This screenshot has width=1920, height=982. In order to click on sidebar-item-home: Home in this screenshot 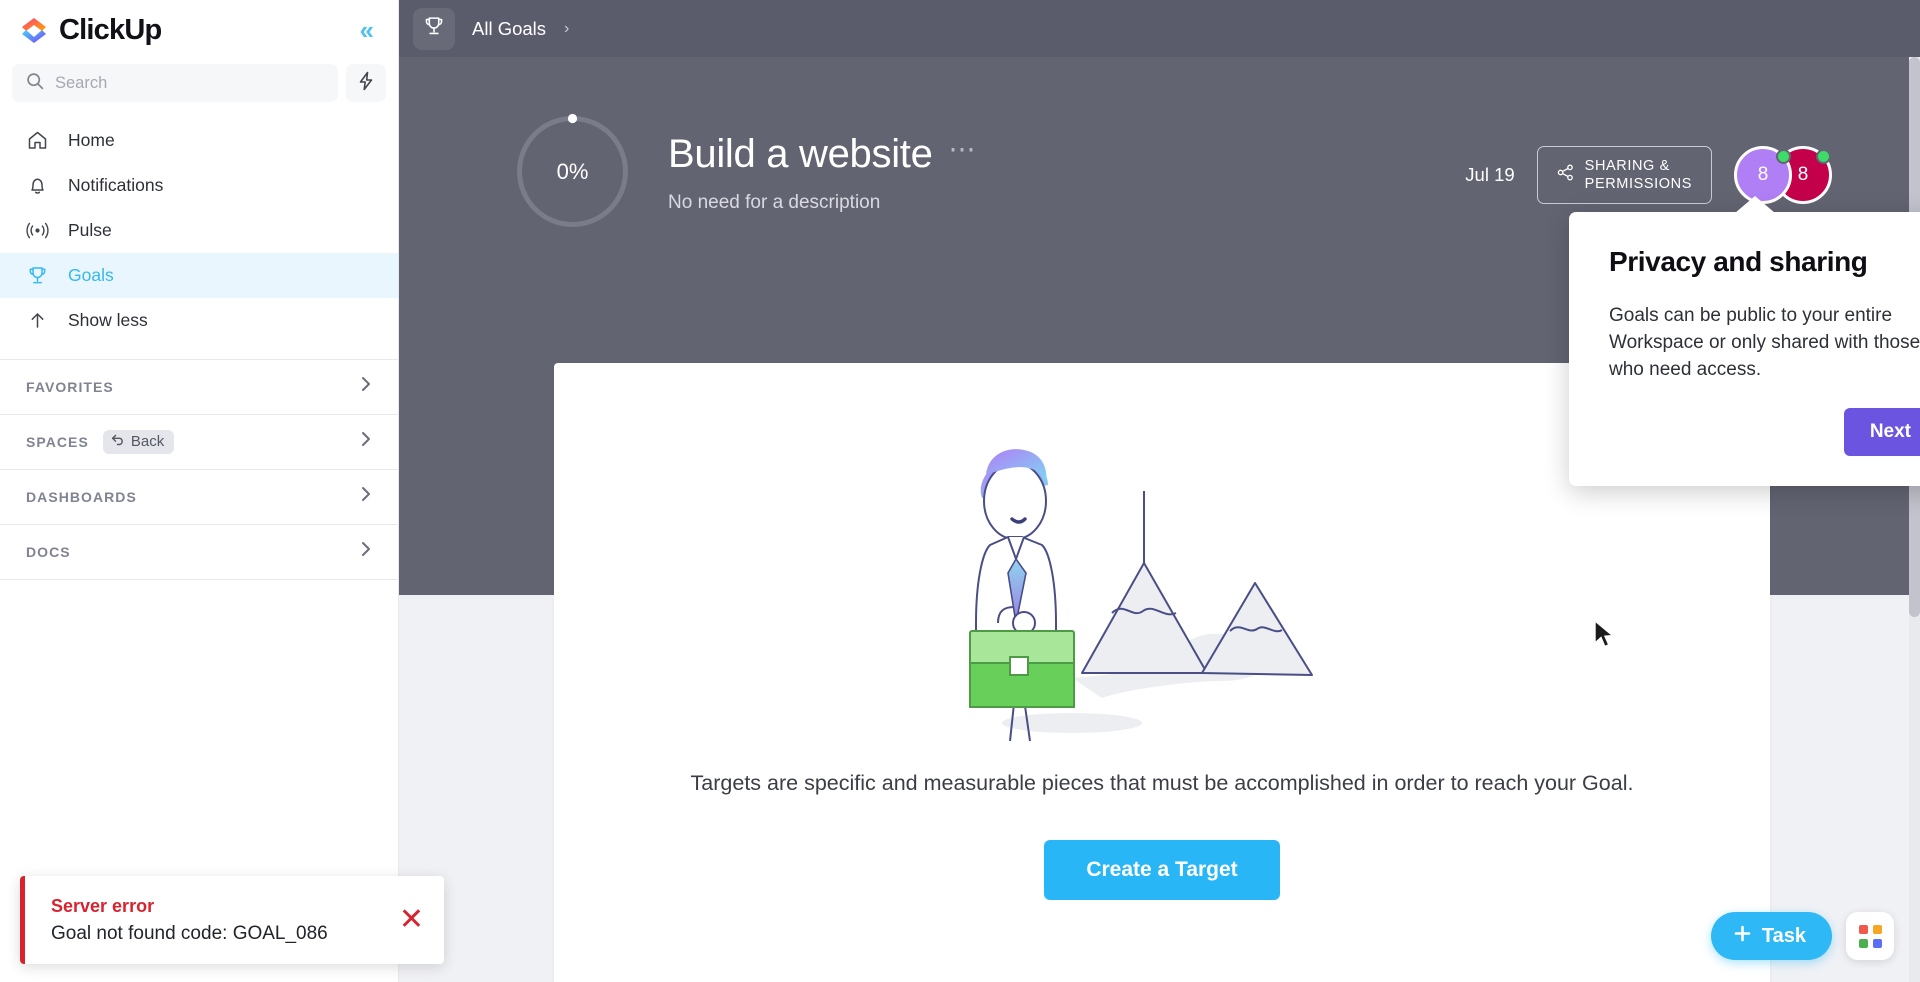, I will do `click(199, 140)`.